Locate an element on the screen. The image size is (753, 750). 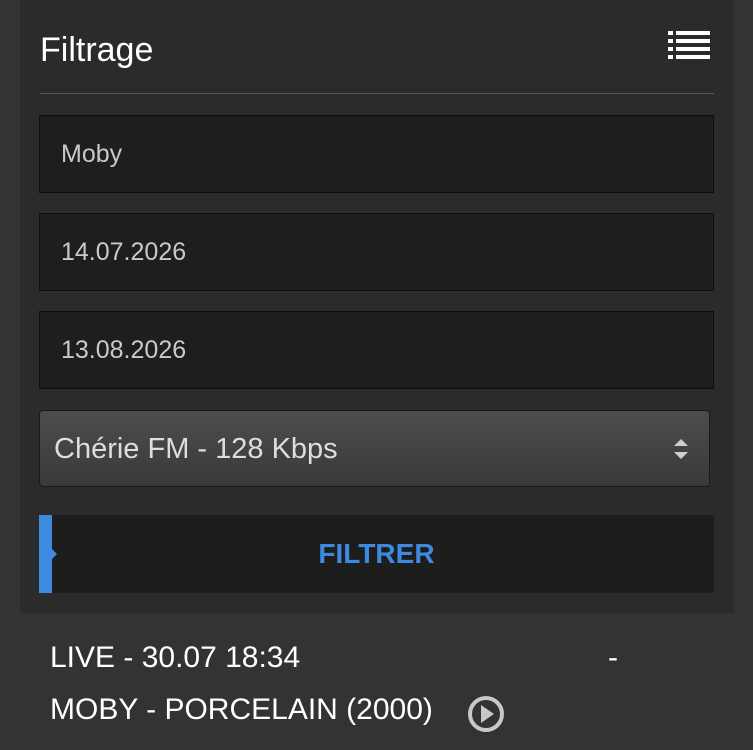
date-from-field is located at coordinates (376, 252).